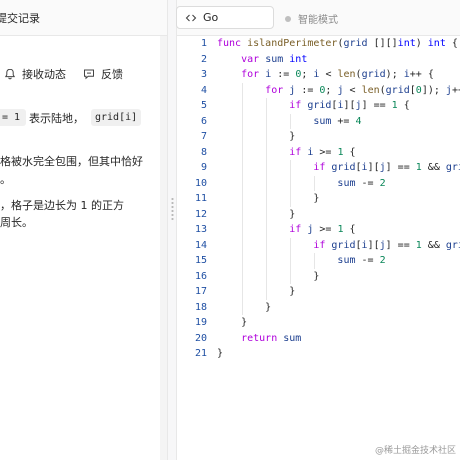 The image size is (460, 460). I want to click on line-number: 2, so click(203, 59).